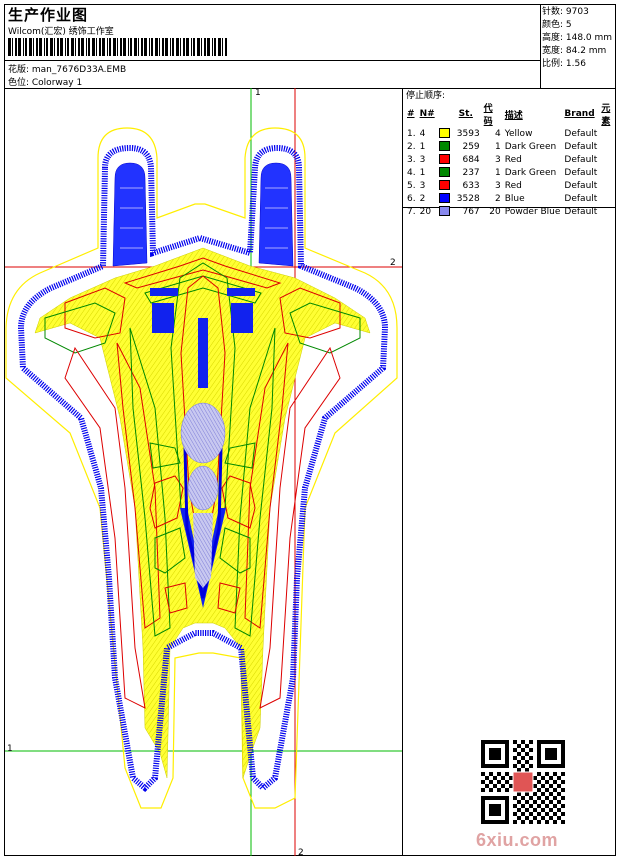  Describe the element at coordinates (497, 198) in the screenshot. I see `row-code: 2` at that location.